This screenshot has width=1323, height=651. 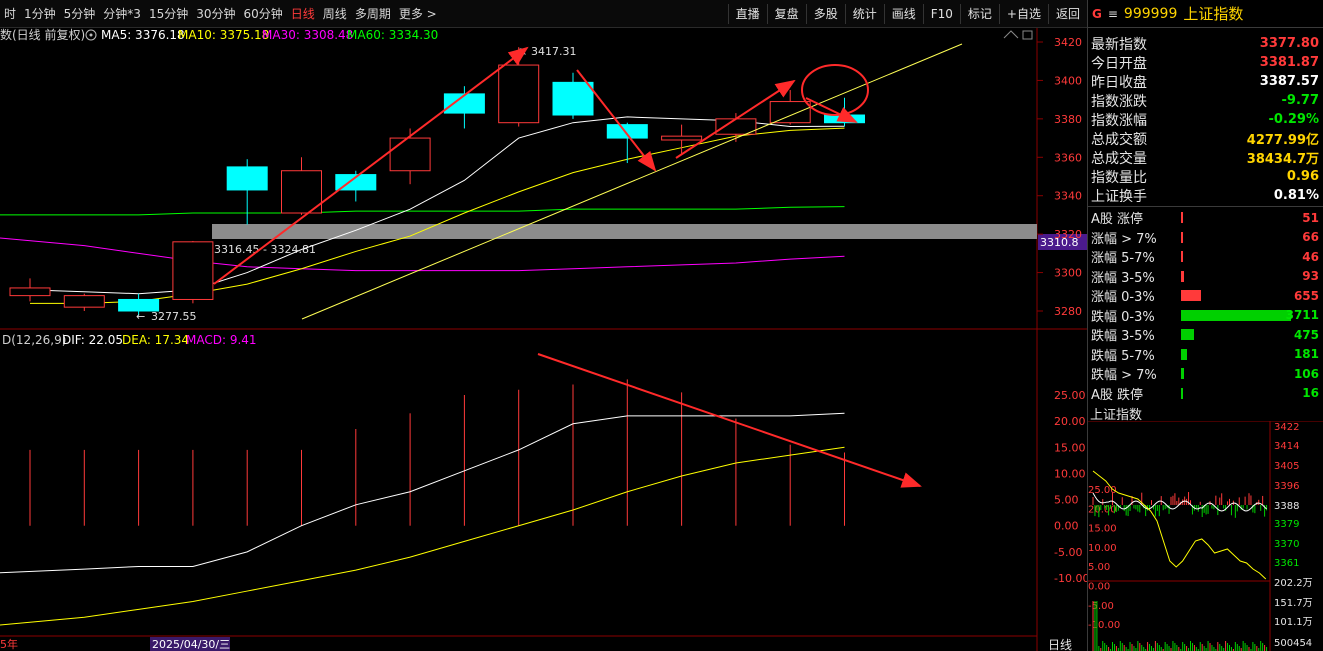 I want to click on breadth-label: 涨幅 > 7%, so click(x=1124, y=239).